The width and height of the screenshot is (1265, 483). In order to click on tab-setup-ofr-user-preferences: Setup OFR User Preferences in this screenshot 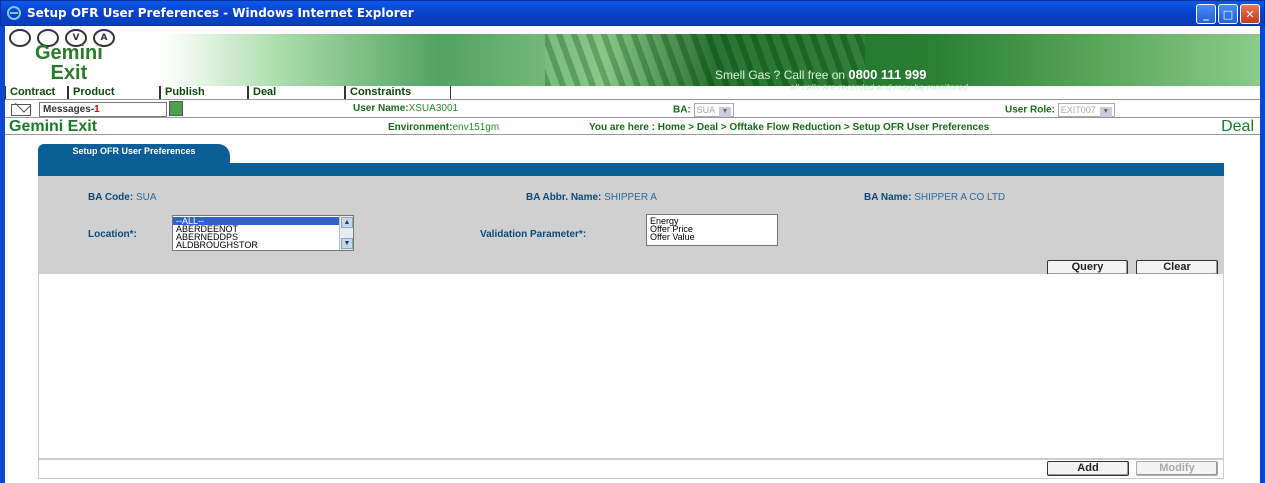, I will do `click(134, 159)`.